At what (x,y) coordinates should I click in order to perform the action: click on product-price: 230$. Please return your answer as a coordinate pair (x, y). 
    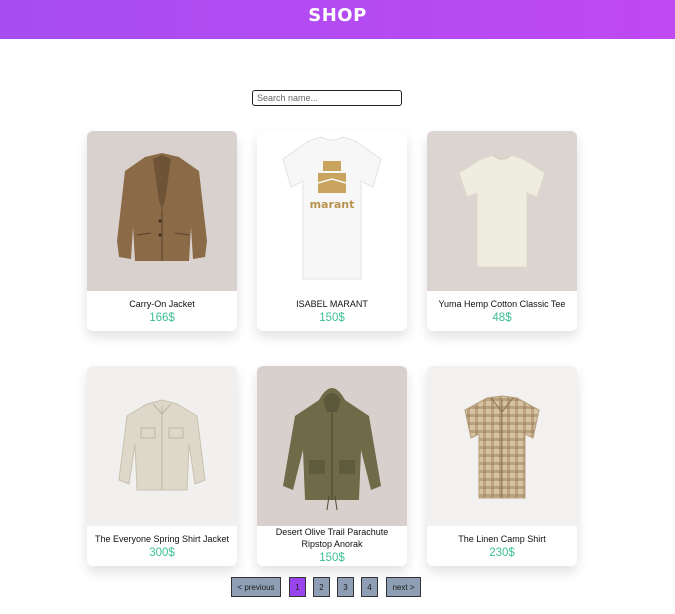
    Looking at the image, I should click on (502, 553).